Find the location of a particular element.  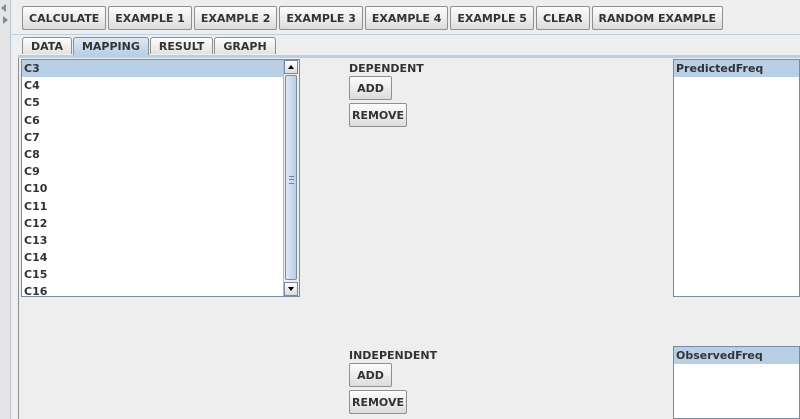

list-item: C5 is located at coordinates (153, 102).